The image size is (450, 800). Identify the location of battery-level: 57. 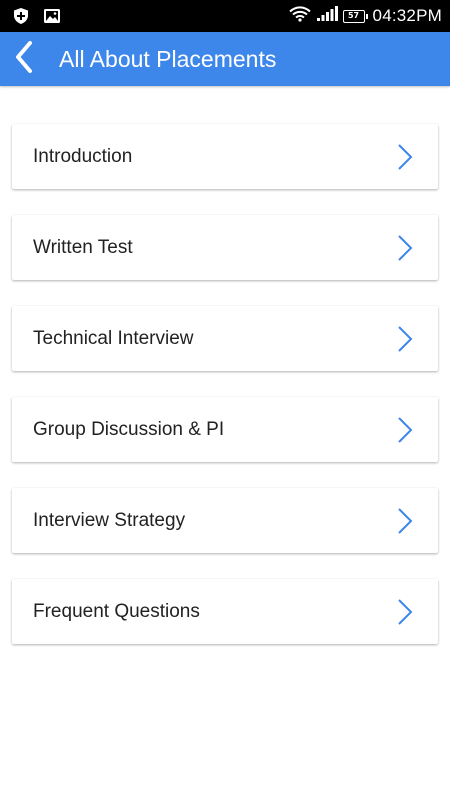
(353, 15).